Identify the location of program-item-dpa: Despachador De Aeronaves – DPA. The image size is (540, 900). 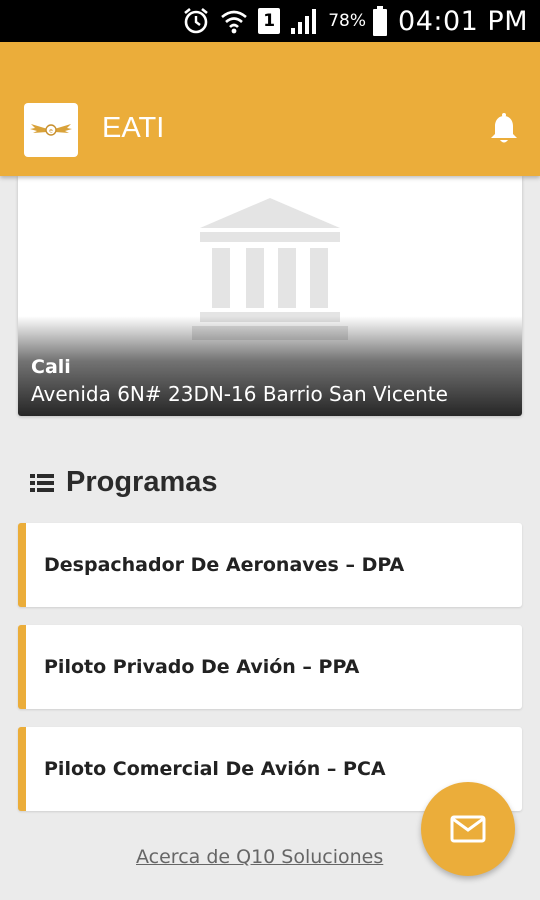
(270, 565).